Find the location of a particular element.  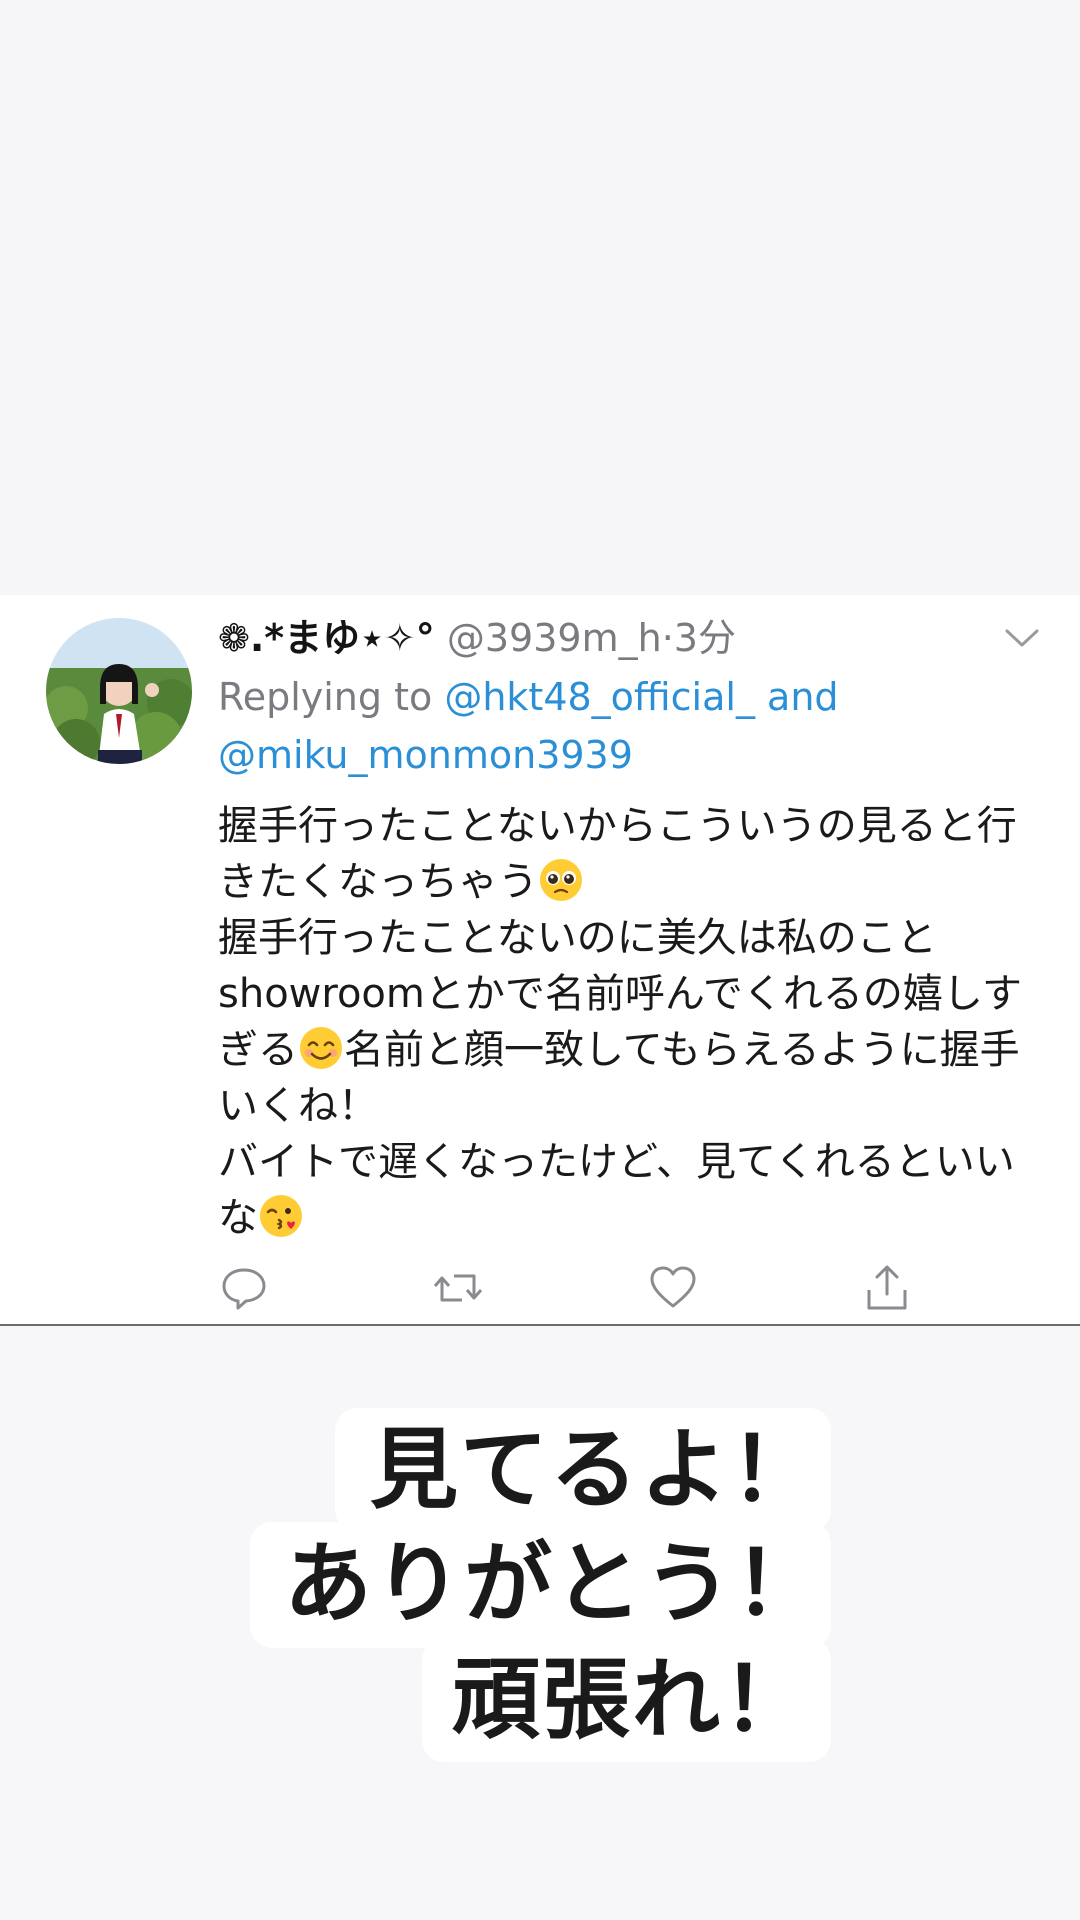

tweet-actions is located at coordinates (540, 1288).